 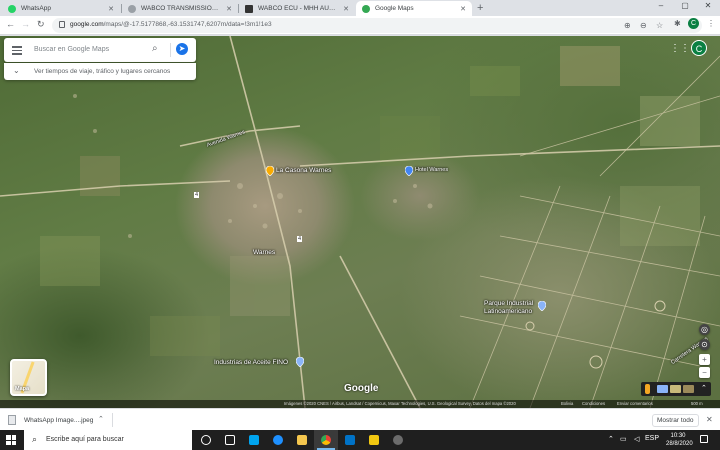 I want to click on place-label: Parque Industrial Latinoamericano, so click(x=512, y=308).